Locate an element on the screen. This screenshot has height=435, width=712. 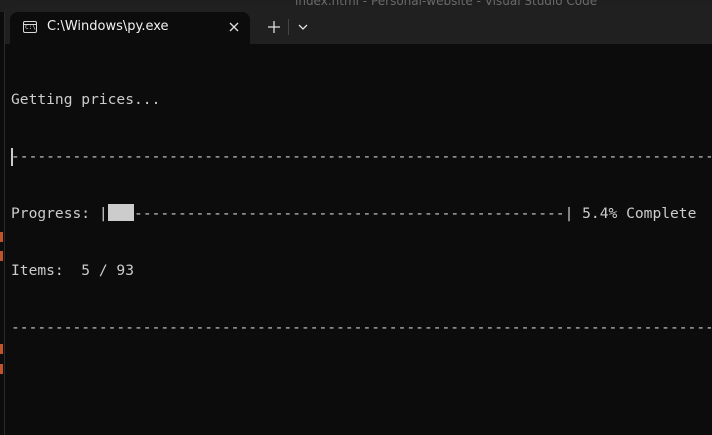
terminal-icon: C:\ is located at coordinates (30, 27).